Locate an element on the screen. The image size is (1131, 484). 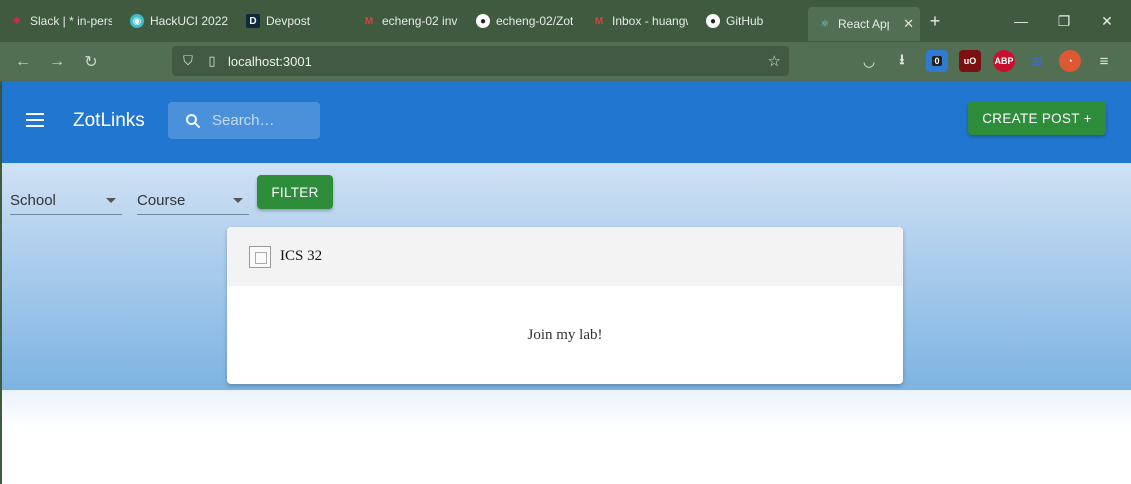
extension-badge-count: 0 is located at coordinates (937, 61).